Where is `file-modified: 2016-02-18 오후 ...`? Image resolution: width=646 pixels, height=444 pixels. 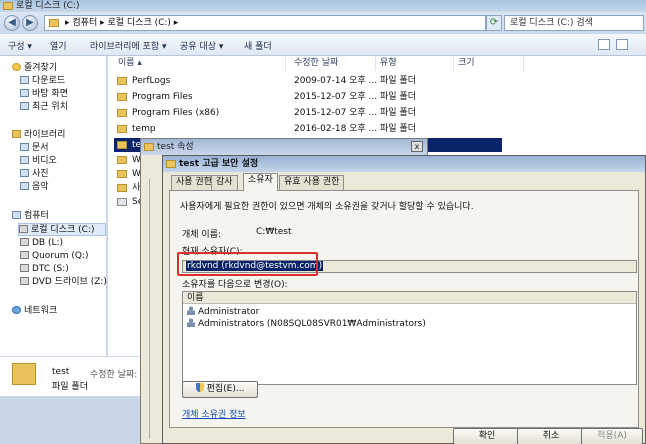 file-modified: 2016-02-18 오후 ... is located at coordinates (336, 129).